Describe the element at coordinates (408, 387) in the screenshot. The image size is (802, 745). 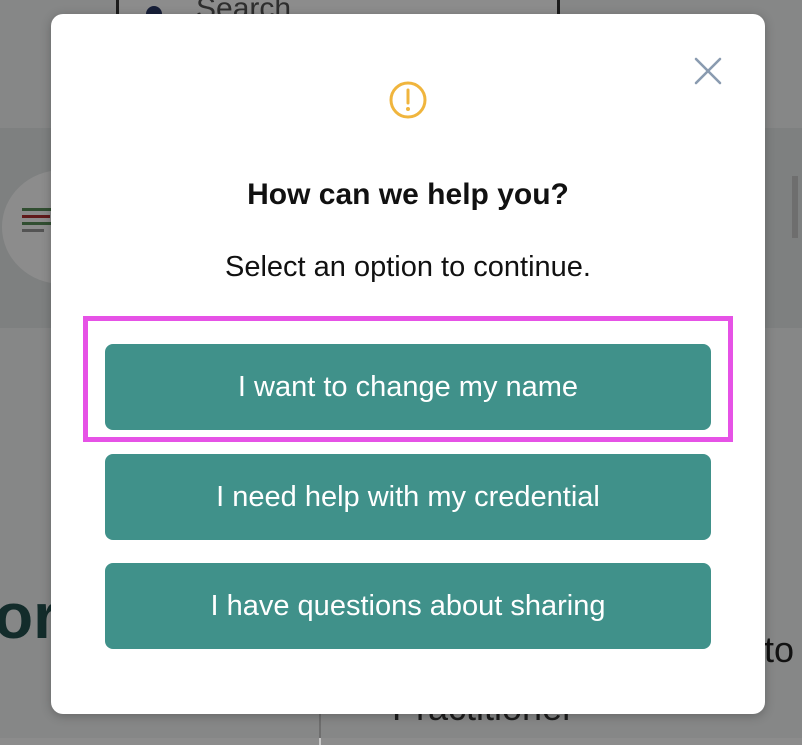
I see `change-name-button: I want to change my name` at that location.